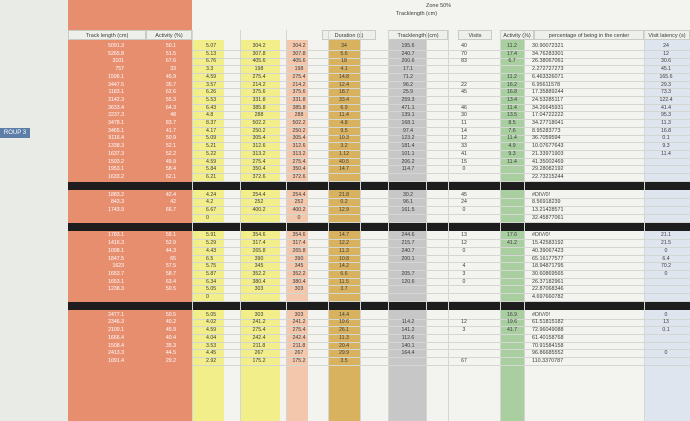 Image resolution: width=690 pixels, height=421 pixels. Describe the element at coordinates (512, 100) in the screenshot. I see `cell-activity2: 13.4` at that location.